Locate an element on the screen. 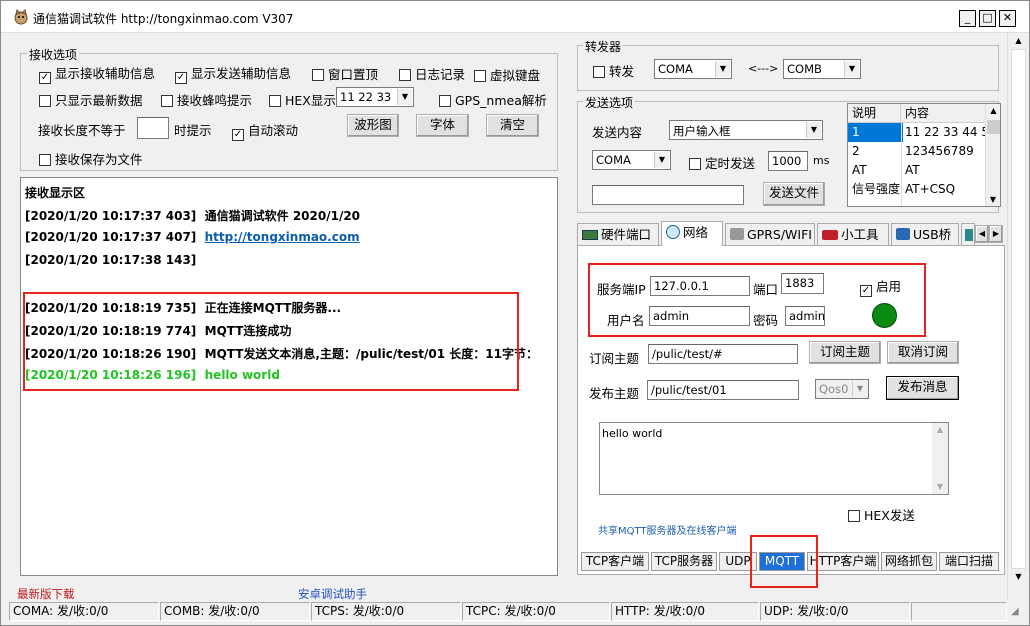 Image resolution: width=1030 pixels, height=626 pixels. receive-area-title: 接收显示区 is located at coordinates (55, 193).